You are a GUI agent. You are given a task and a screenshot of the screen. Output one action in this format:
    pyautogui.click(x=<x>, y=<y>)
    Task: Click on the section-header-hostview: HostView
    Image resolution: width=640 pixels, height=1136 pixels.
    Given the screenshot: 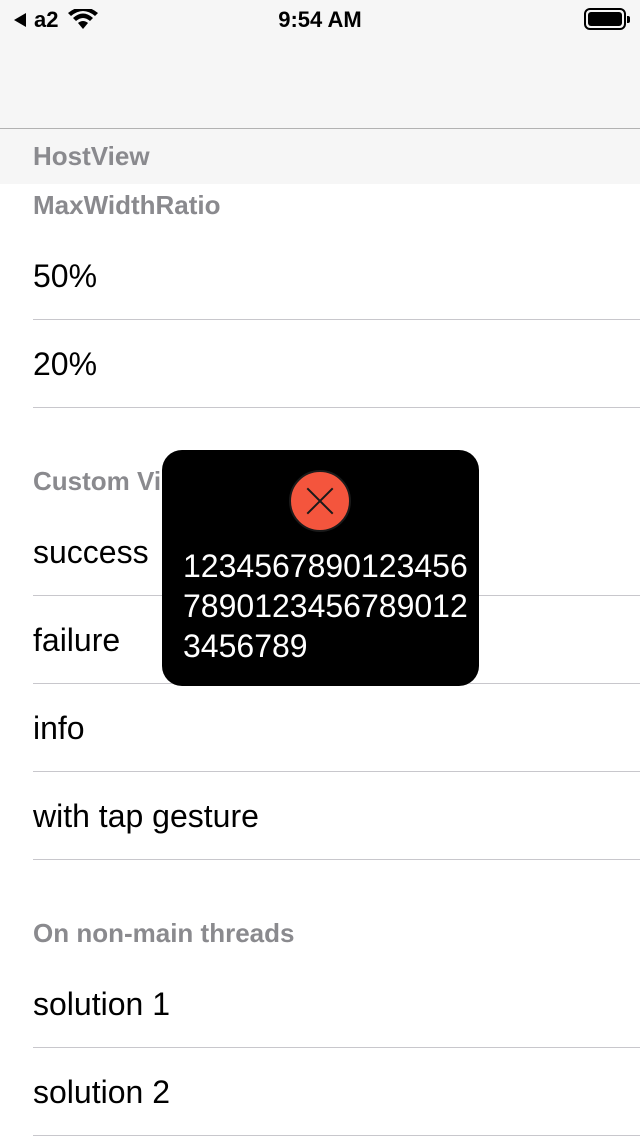 What is the action you would take?
    pyautogui.click(x=320, y=156)
    